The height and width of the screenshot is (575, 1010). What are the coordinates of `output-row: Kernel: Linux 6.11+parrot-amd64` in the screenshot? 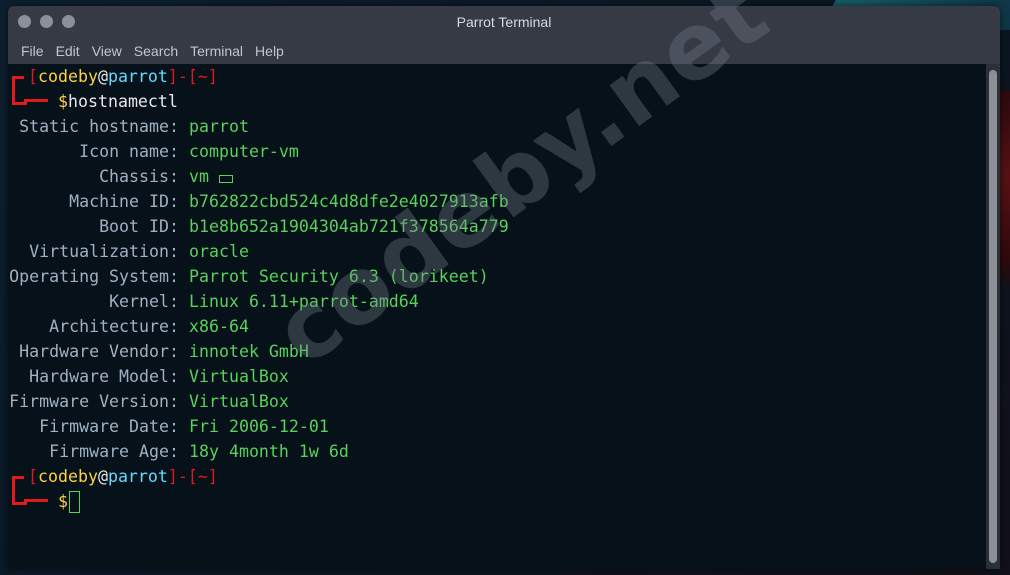 It's located at (213, 301).